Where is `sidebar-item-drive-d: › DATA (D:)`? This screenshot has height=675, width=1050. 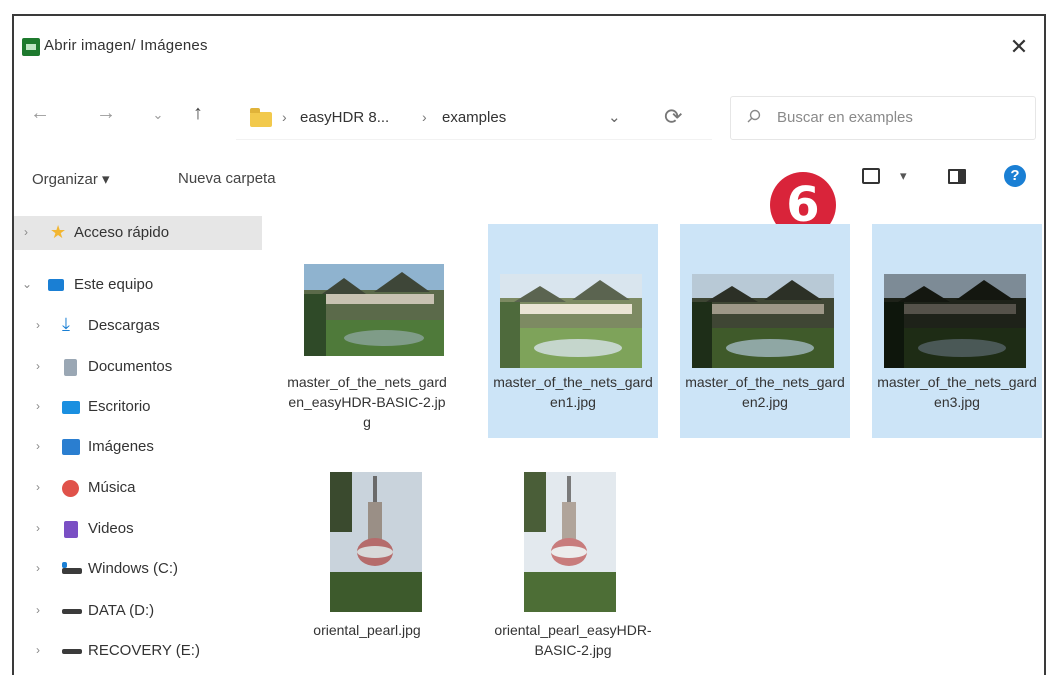 sidebar-item-drive-d: › DATA (D:) is located at coordinates (138, 611).